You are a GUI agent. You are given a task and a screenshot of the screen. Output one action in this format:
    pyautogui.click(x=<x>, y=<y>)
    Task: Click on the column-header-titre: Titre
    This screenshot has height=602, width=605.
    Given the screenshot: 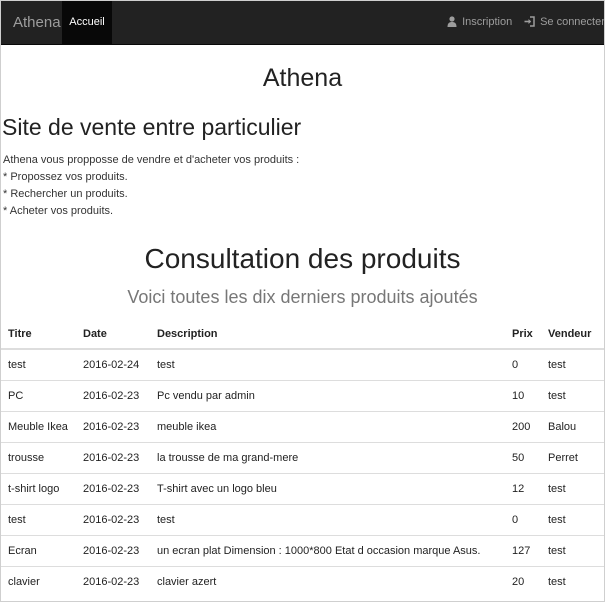 What is the action you would take?
    pyautogui.click(x=38, y=334)
    